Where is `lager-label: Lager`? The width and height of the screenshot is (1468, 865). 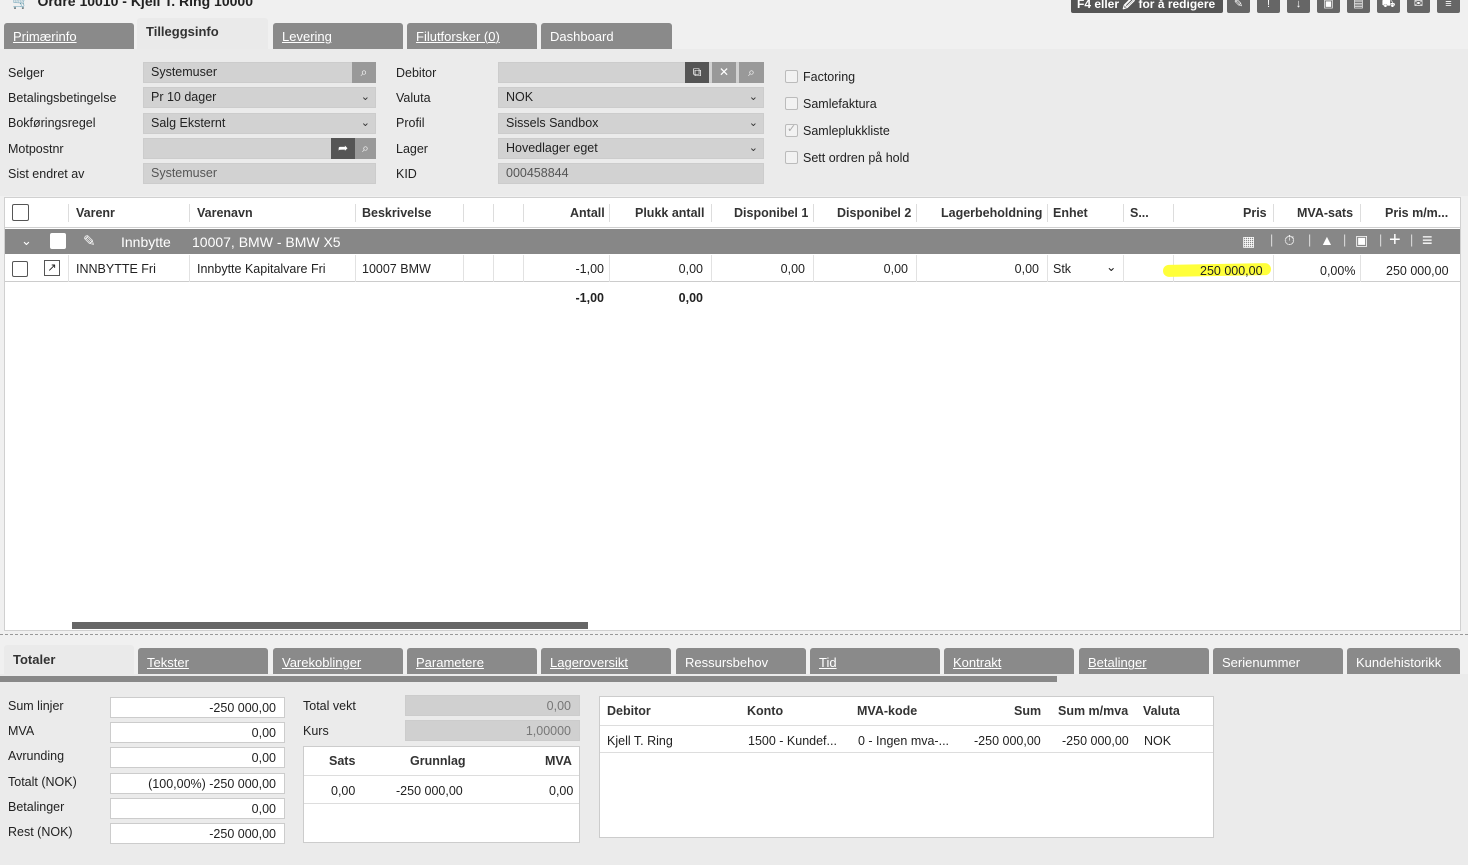 lager-label: Lager is located at coordinates (412, 149).